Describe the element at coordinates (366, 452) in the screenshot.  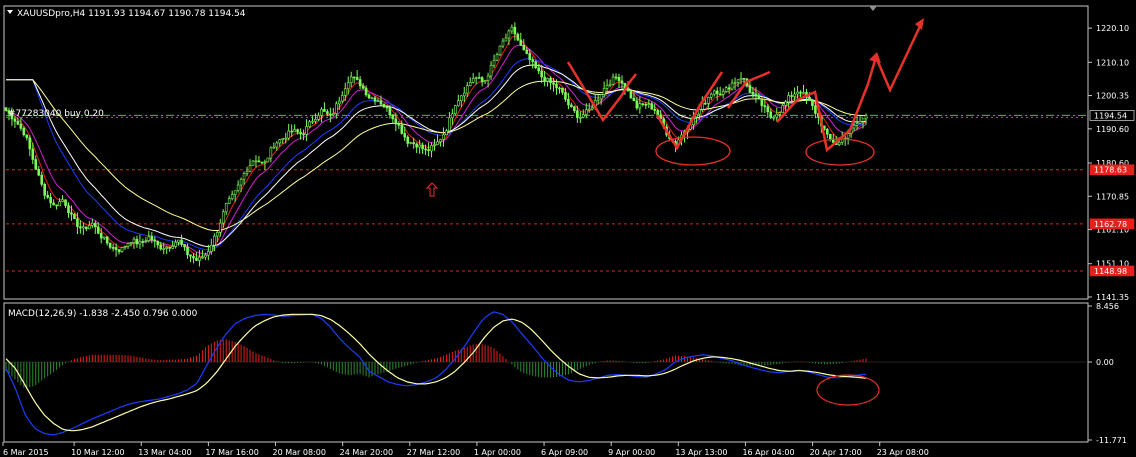
I see `time-tick-label: 24 Mar 20:00` at that location.